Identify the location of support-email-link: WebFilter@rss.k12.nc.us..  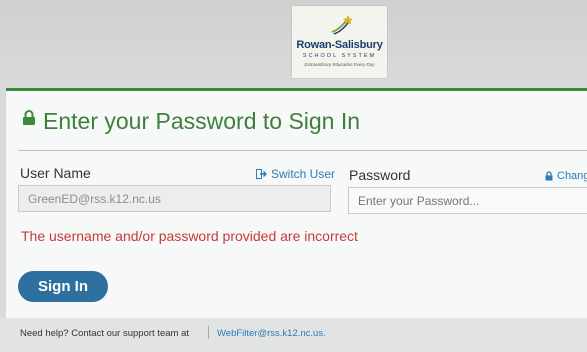
(271, 333).